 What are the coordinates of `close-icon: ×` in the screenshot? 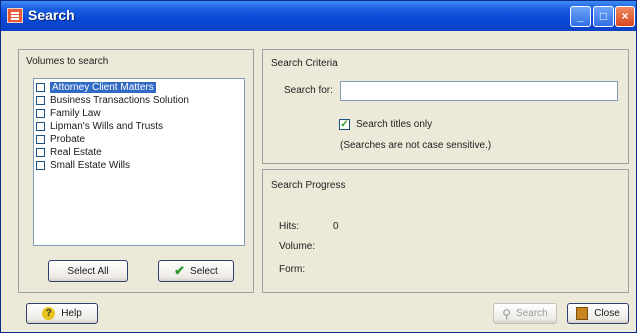 It's located at (625, 16).